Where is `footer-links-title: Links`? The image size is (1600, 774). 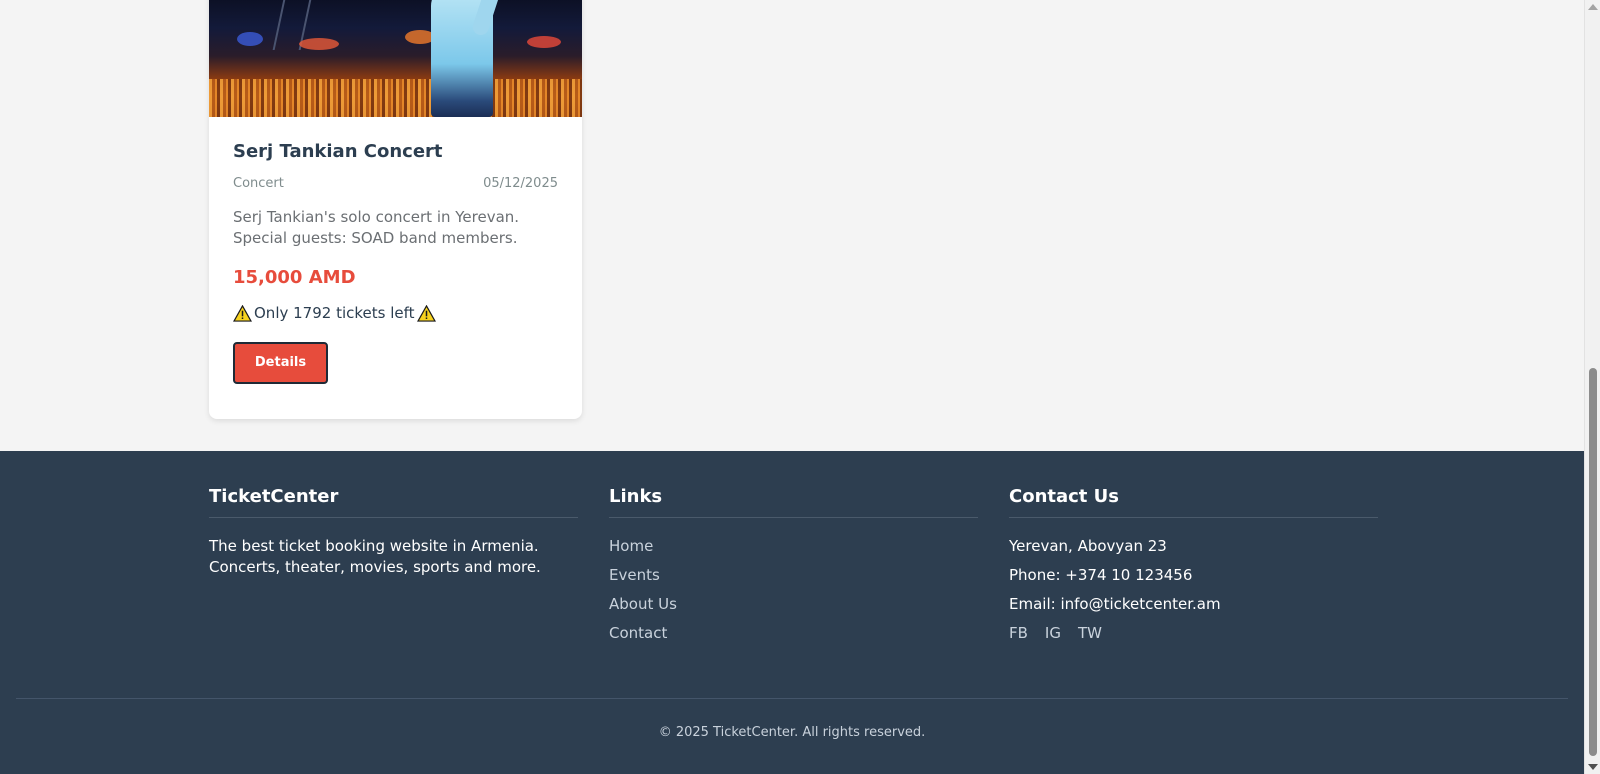 footer-links-title: Links is located at coordinates (793, 502).